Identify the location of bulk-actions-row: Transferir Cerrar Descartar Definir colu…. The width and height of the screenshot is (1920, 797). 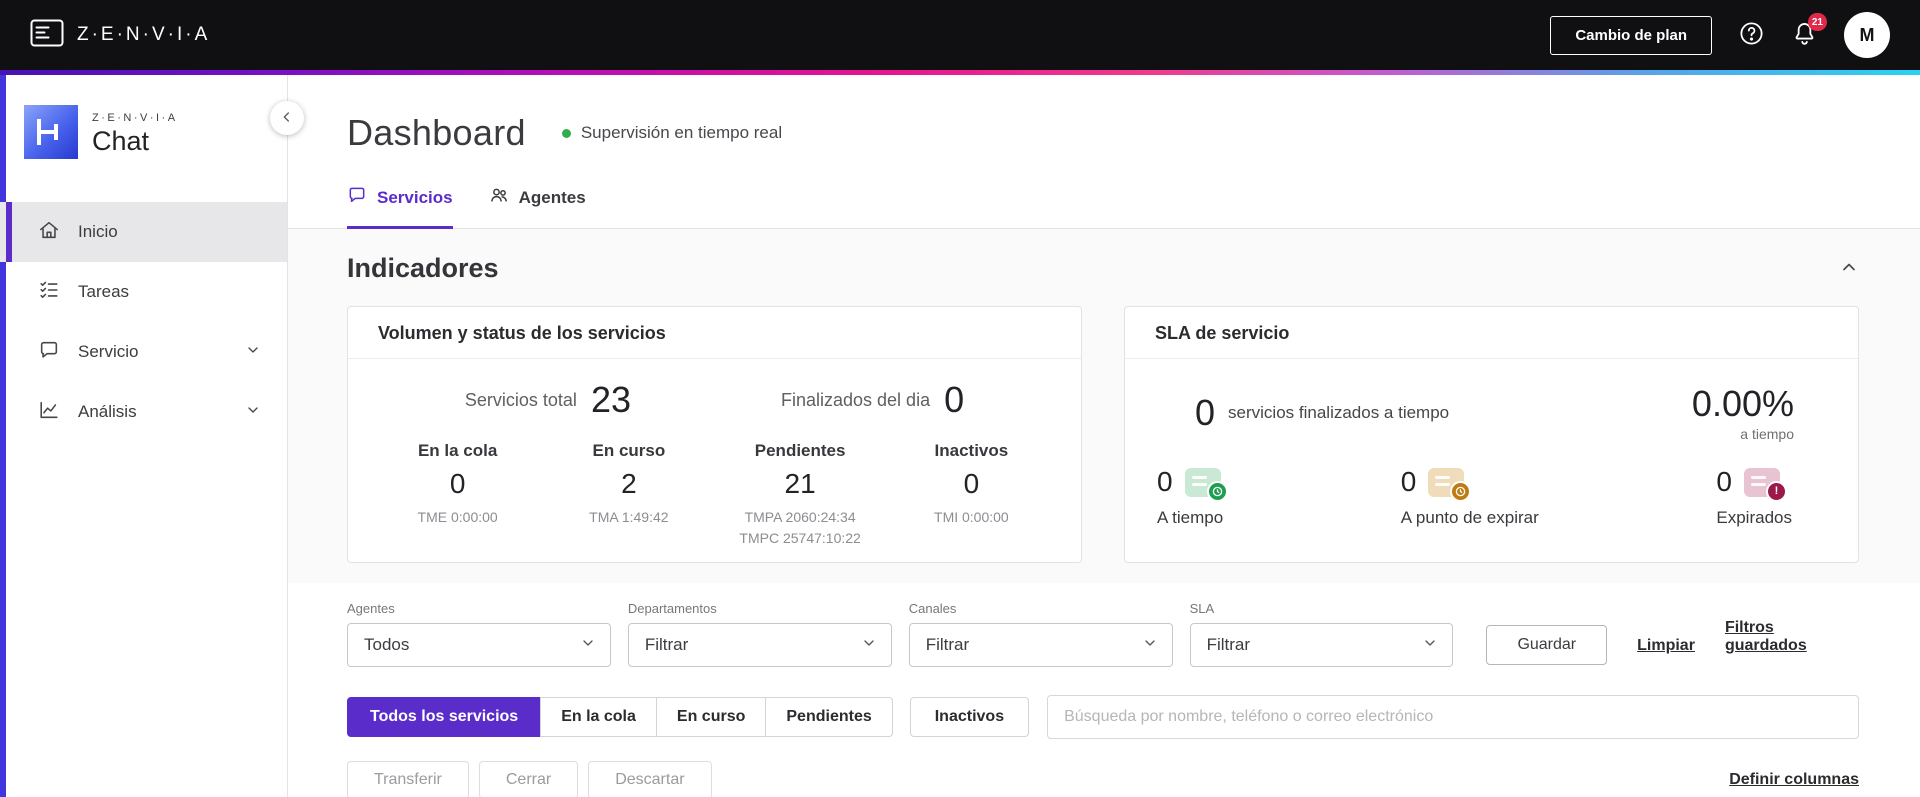
(1104, 768).